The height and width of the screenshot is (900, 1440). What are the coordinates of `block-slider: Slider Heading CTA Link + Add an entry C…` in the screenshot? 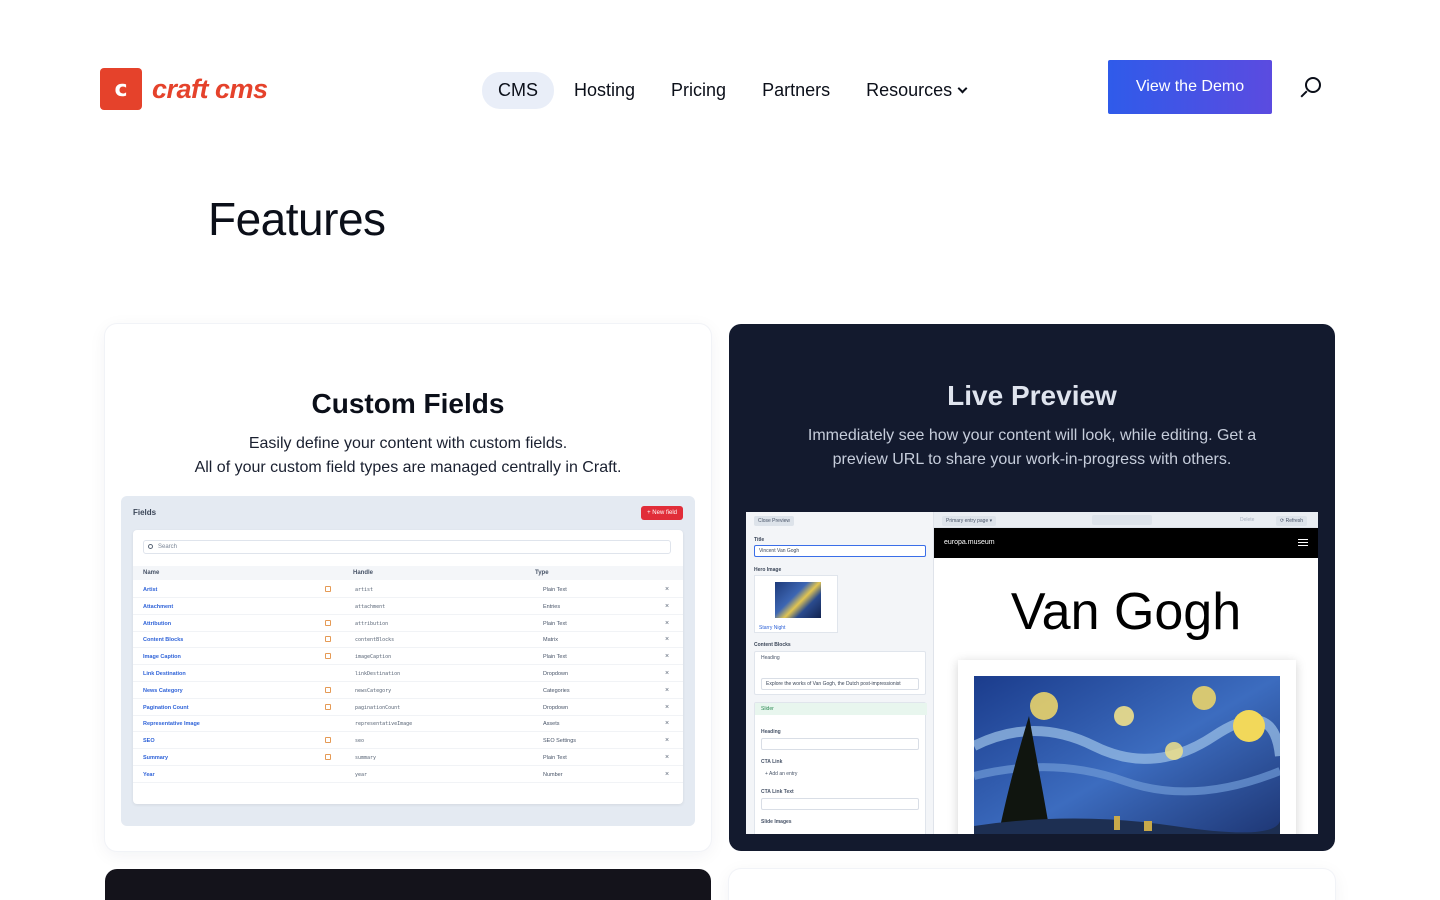 It's located at (840, 768).